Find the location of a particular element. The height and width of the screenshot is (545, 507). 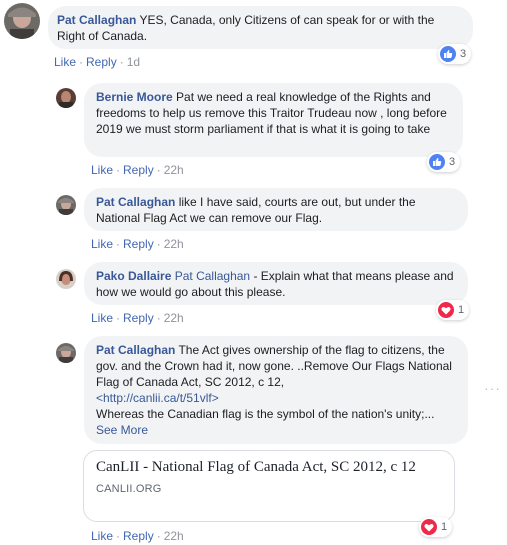

comment-author: Pako Dallaire is located at coordinates (133, 276).